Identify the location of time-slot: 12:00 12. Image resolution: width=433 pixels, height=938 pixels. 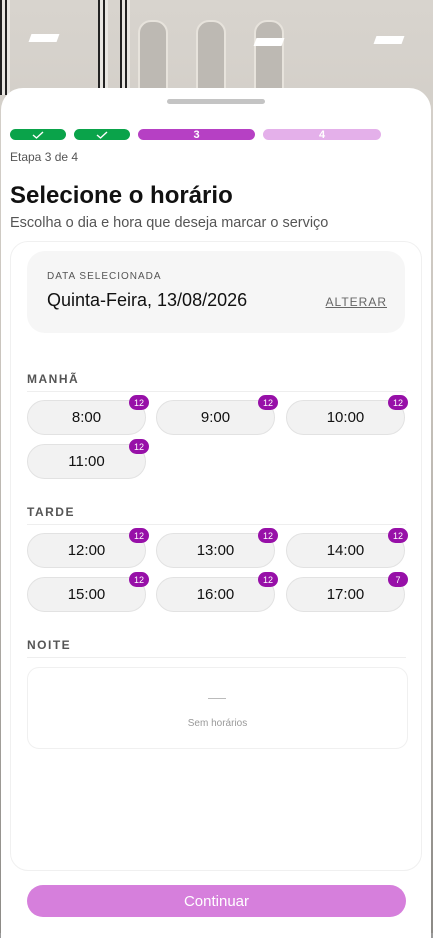
(88, 548).